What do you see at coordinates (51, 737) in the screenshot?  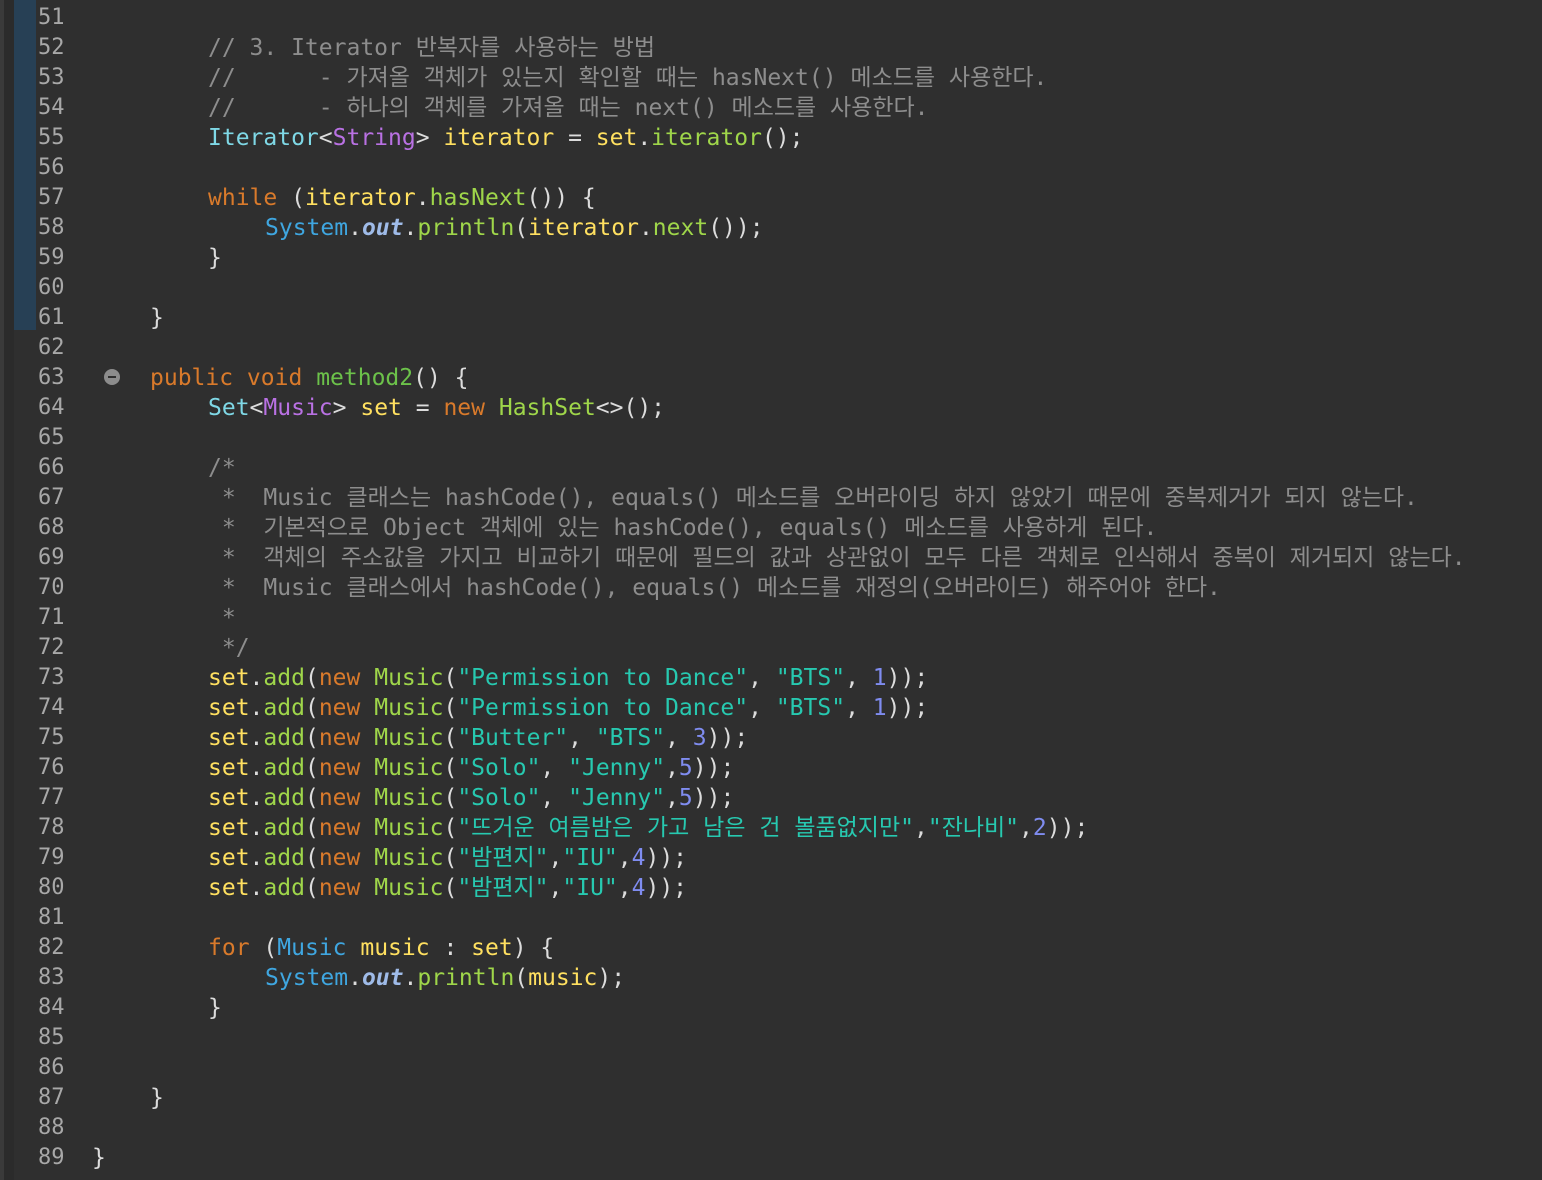 I see `line-number: 75` at bounding box center [51, 737].